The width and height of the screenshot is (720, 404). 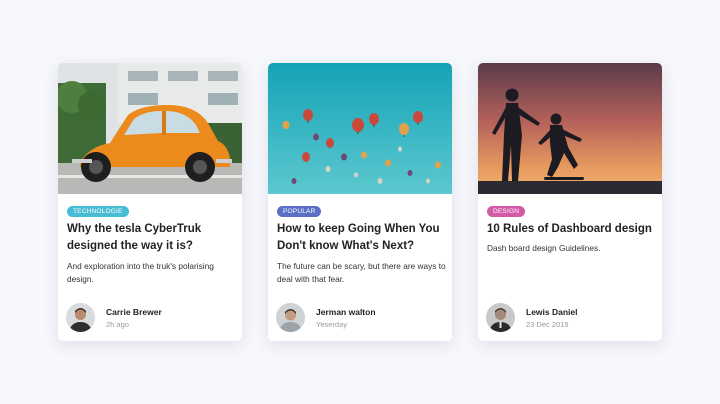 What do you see at coordinates (506, 211) in the screenshot?
I see `category-tag: DESIGN` at bounding box center [506, 211].